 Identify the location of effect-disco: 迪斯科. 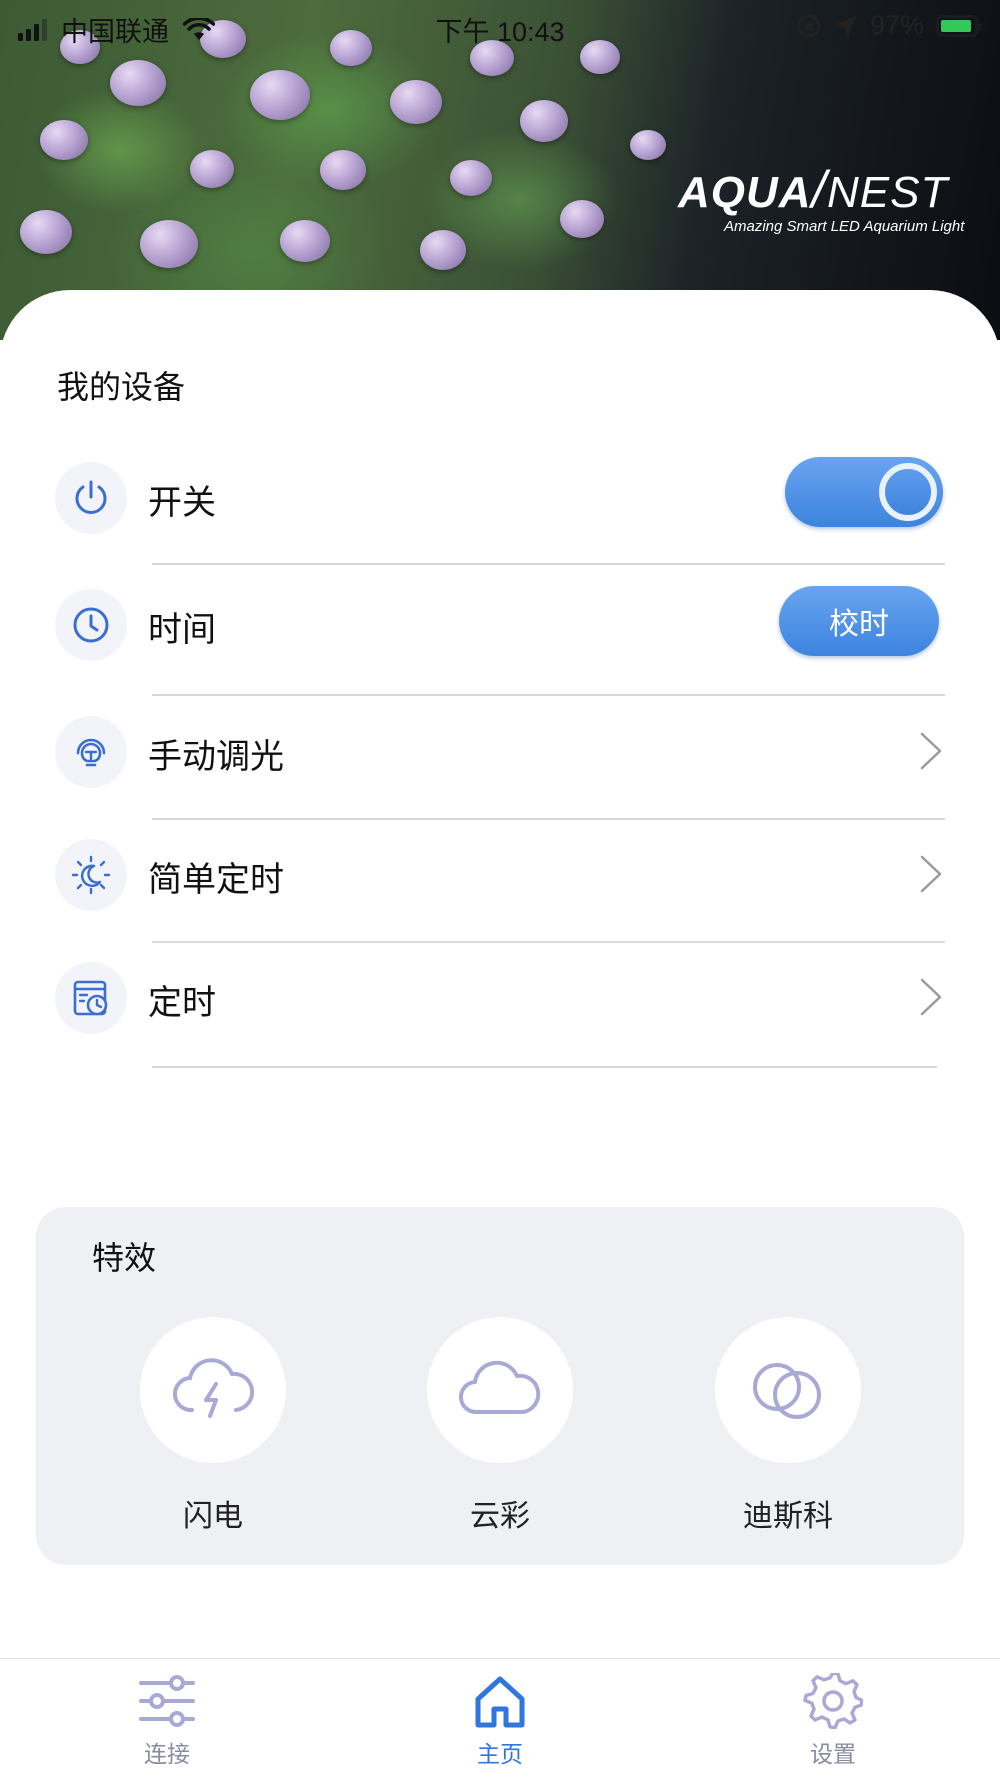
(788, 1426).